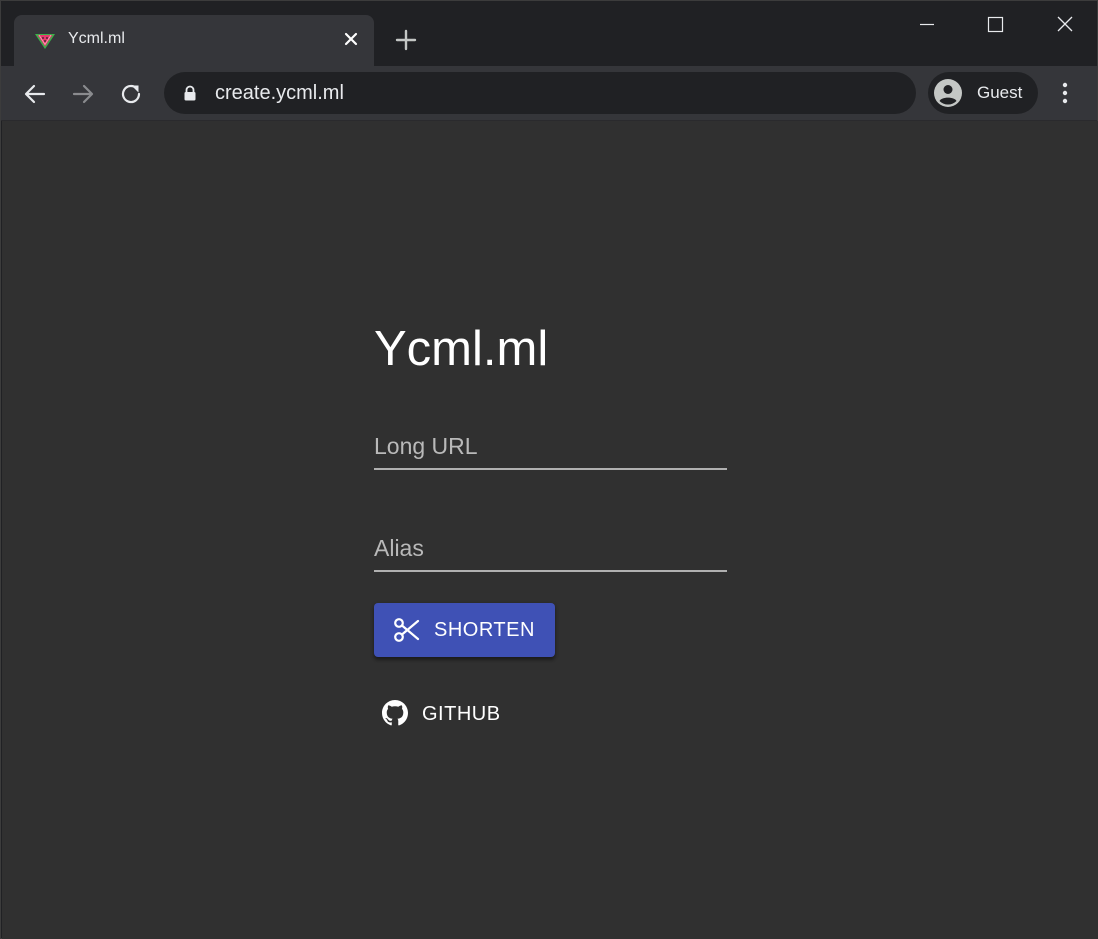 The height and width of the screenshot is (939, 1098). What do you see at coordinates (35, 94) in the screenshot?
I see `back-arrow-icon` at bounding box center [35, 94].